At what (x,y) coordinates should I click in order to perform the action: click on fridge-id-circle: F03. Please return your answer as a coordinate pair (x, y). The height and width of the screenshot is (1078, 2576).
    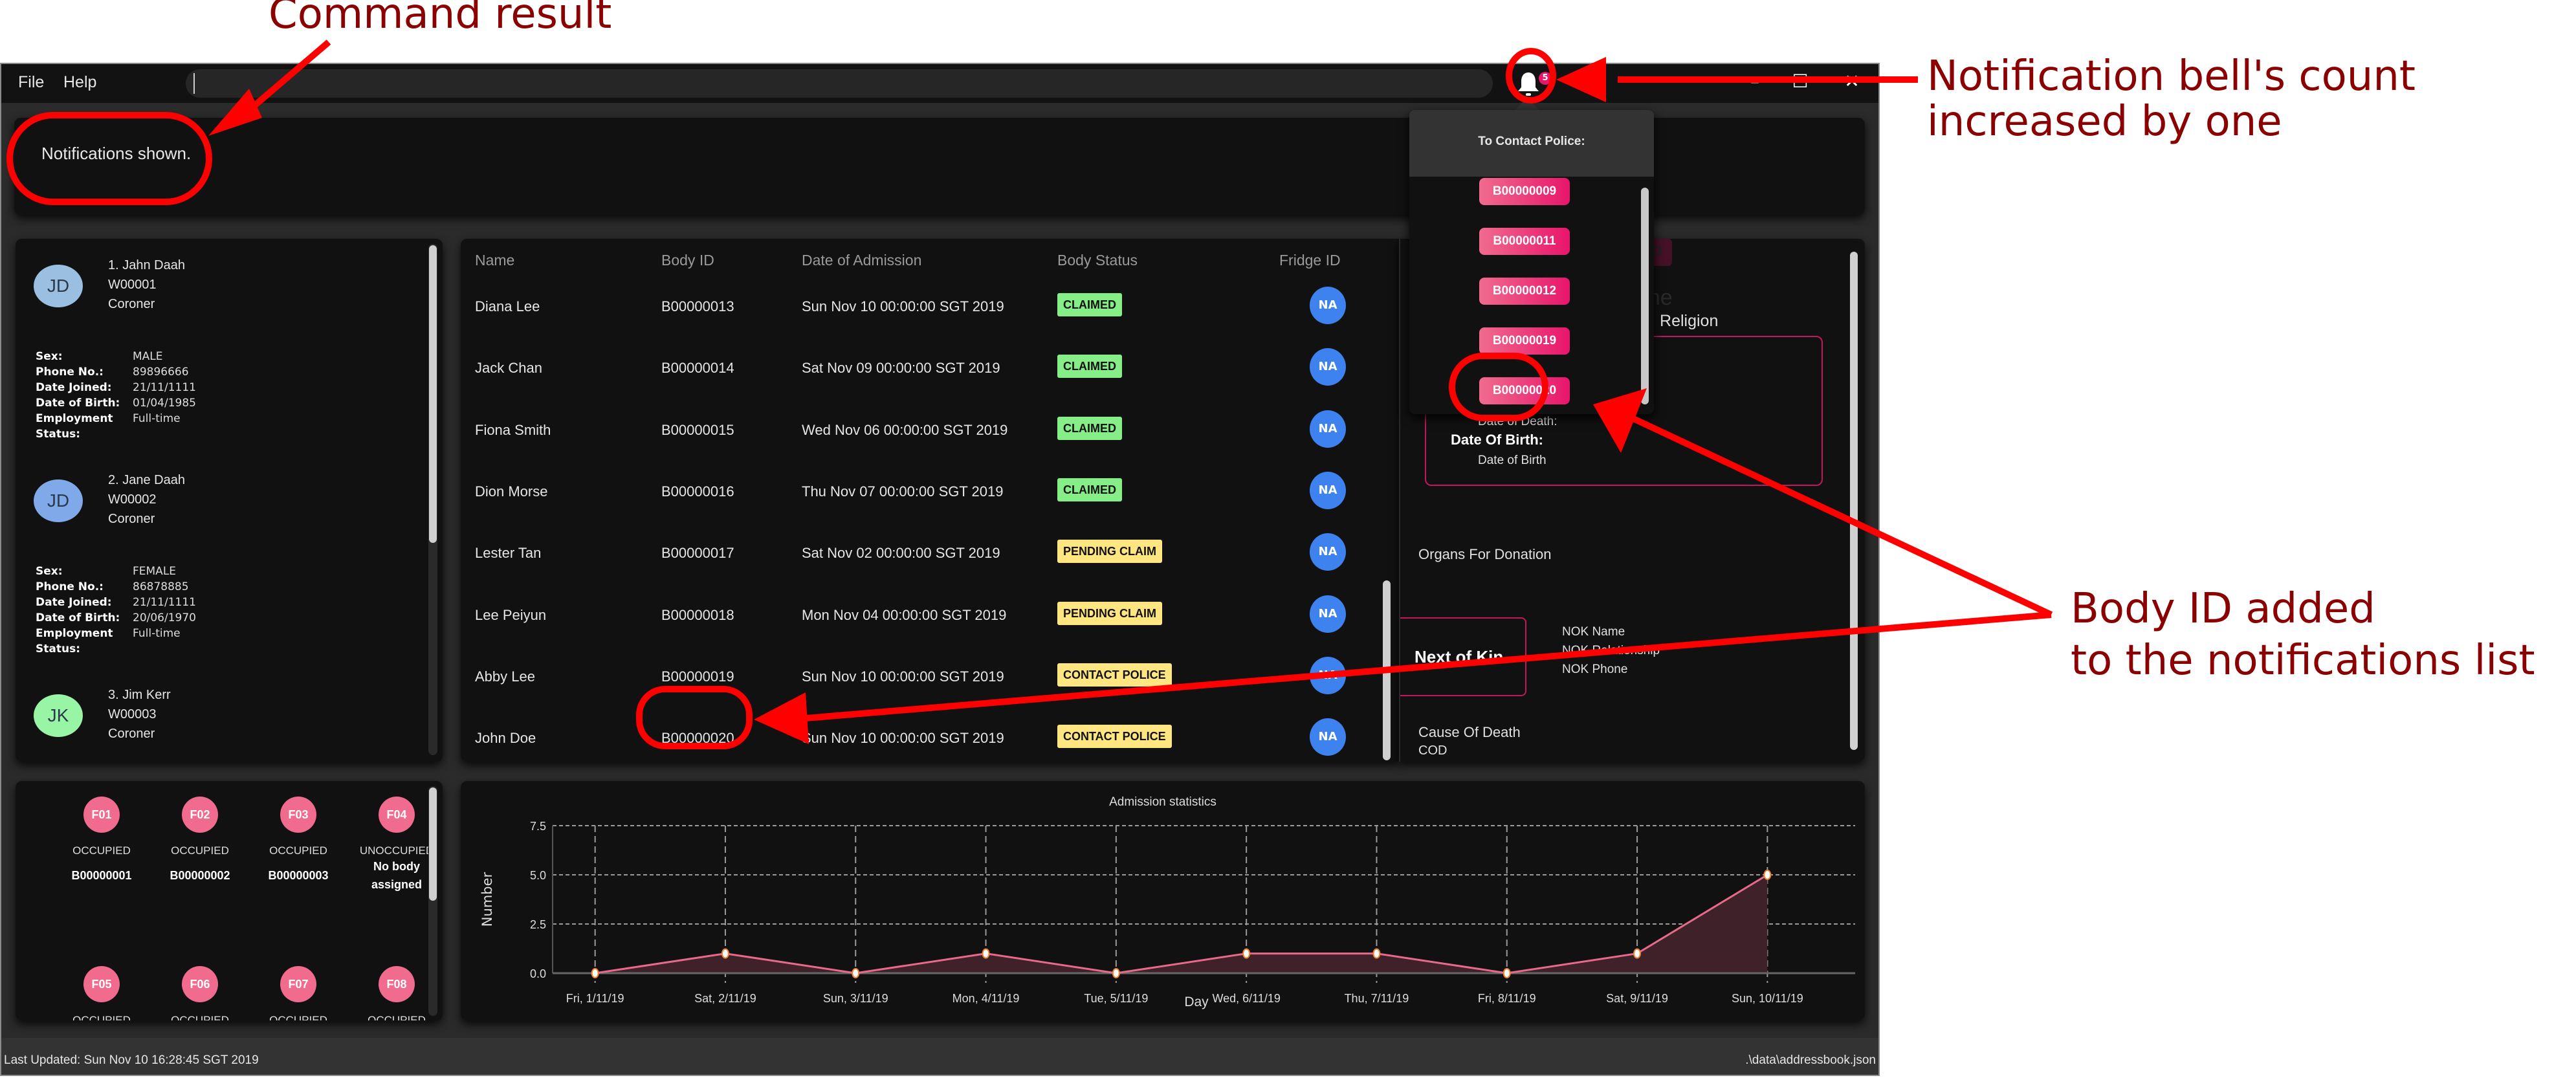
    Looking at the image, I should click on (298, 815).